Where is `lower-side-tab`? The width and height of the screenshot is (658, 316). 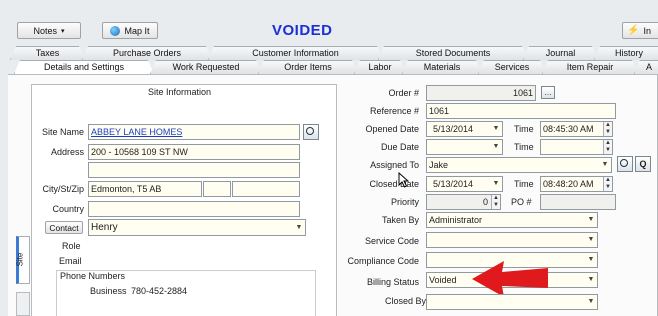
lower-side-tab is located at coordinates (23, 304).